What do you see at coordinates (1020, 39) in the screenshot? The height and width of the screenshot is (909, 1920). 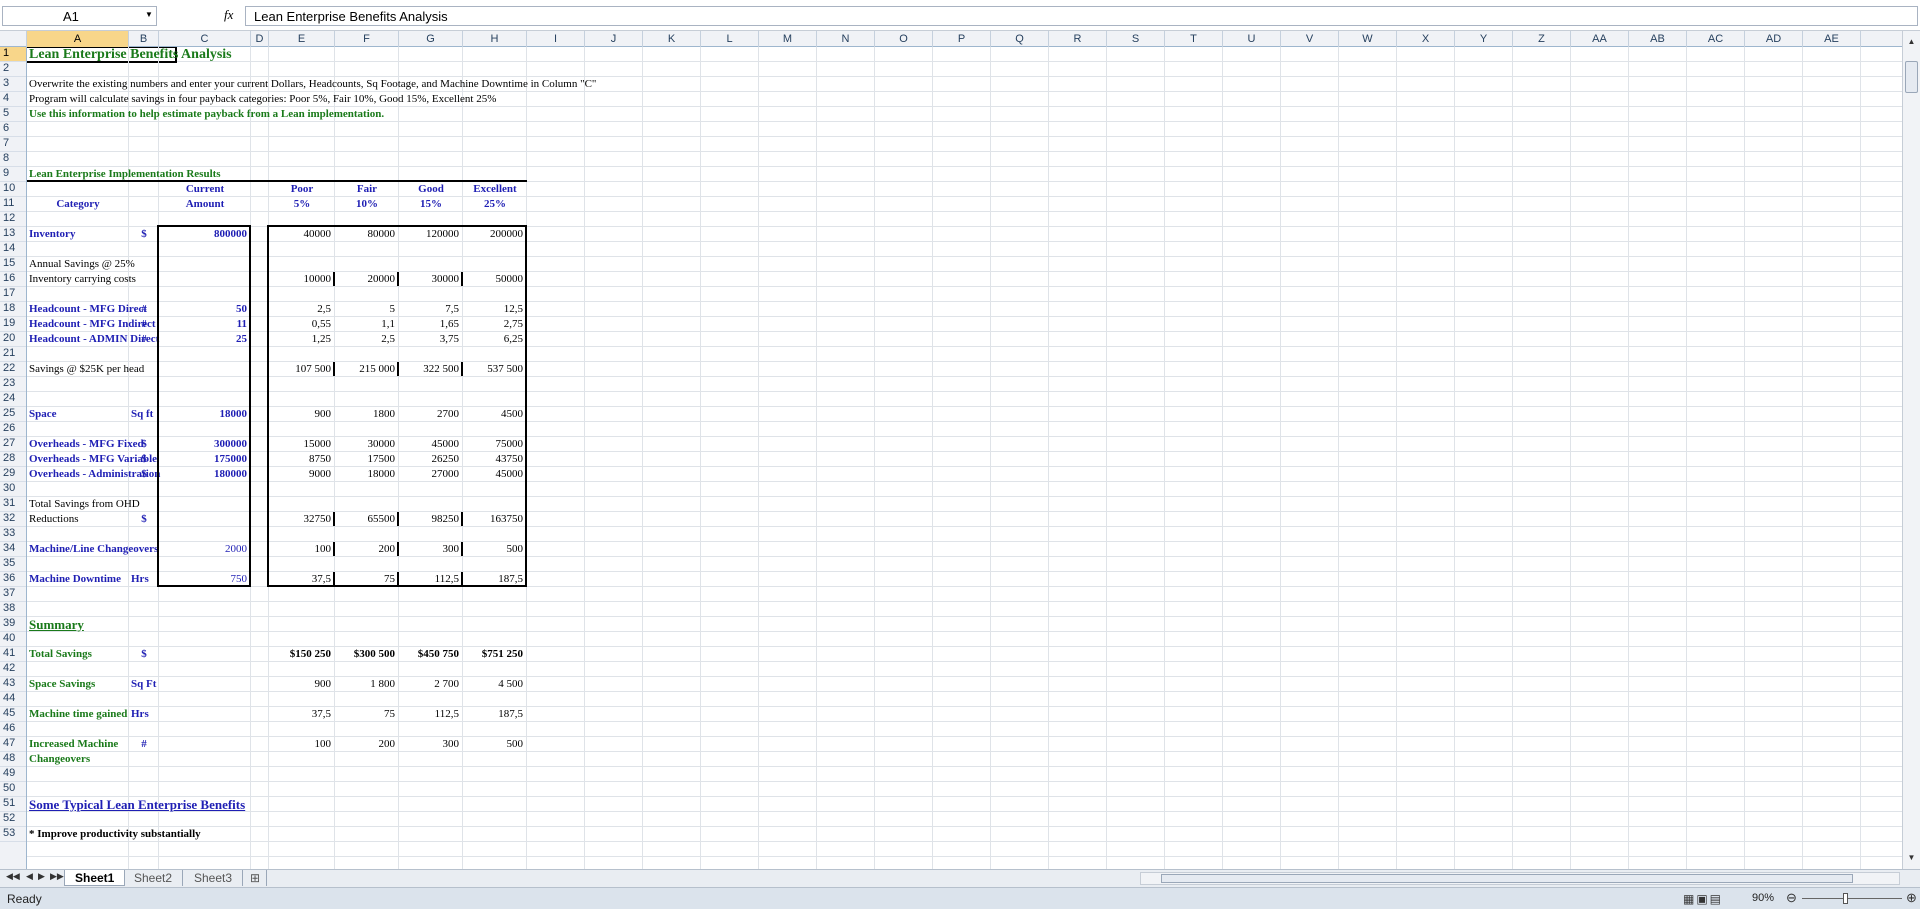 I see `column-header-q: Q` at bounding box center [1020, 39].